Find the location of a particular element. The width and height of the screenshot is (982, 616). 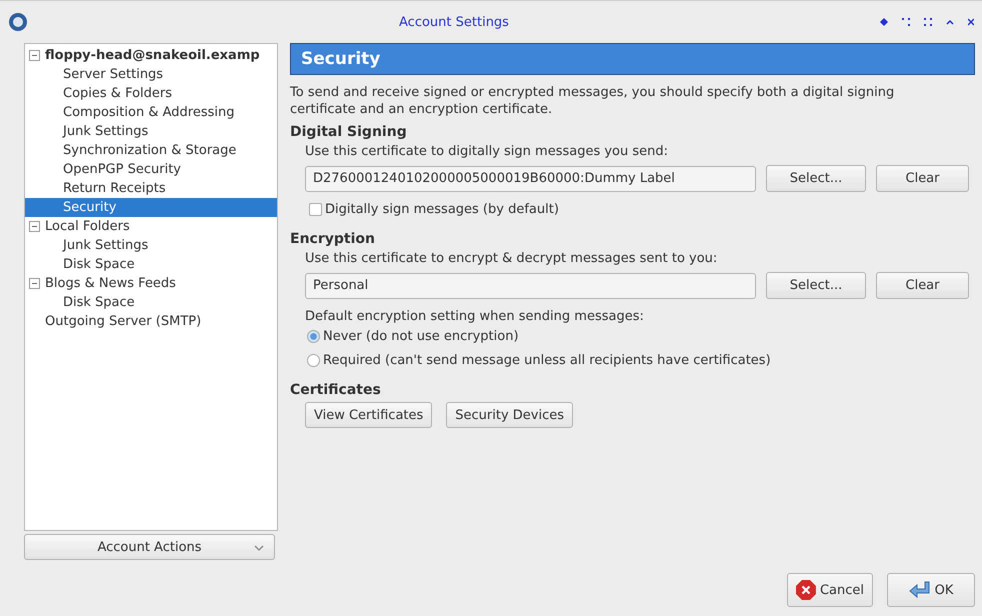

tree-item: Composition & Addressing is located at coordinates (151, 112).